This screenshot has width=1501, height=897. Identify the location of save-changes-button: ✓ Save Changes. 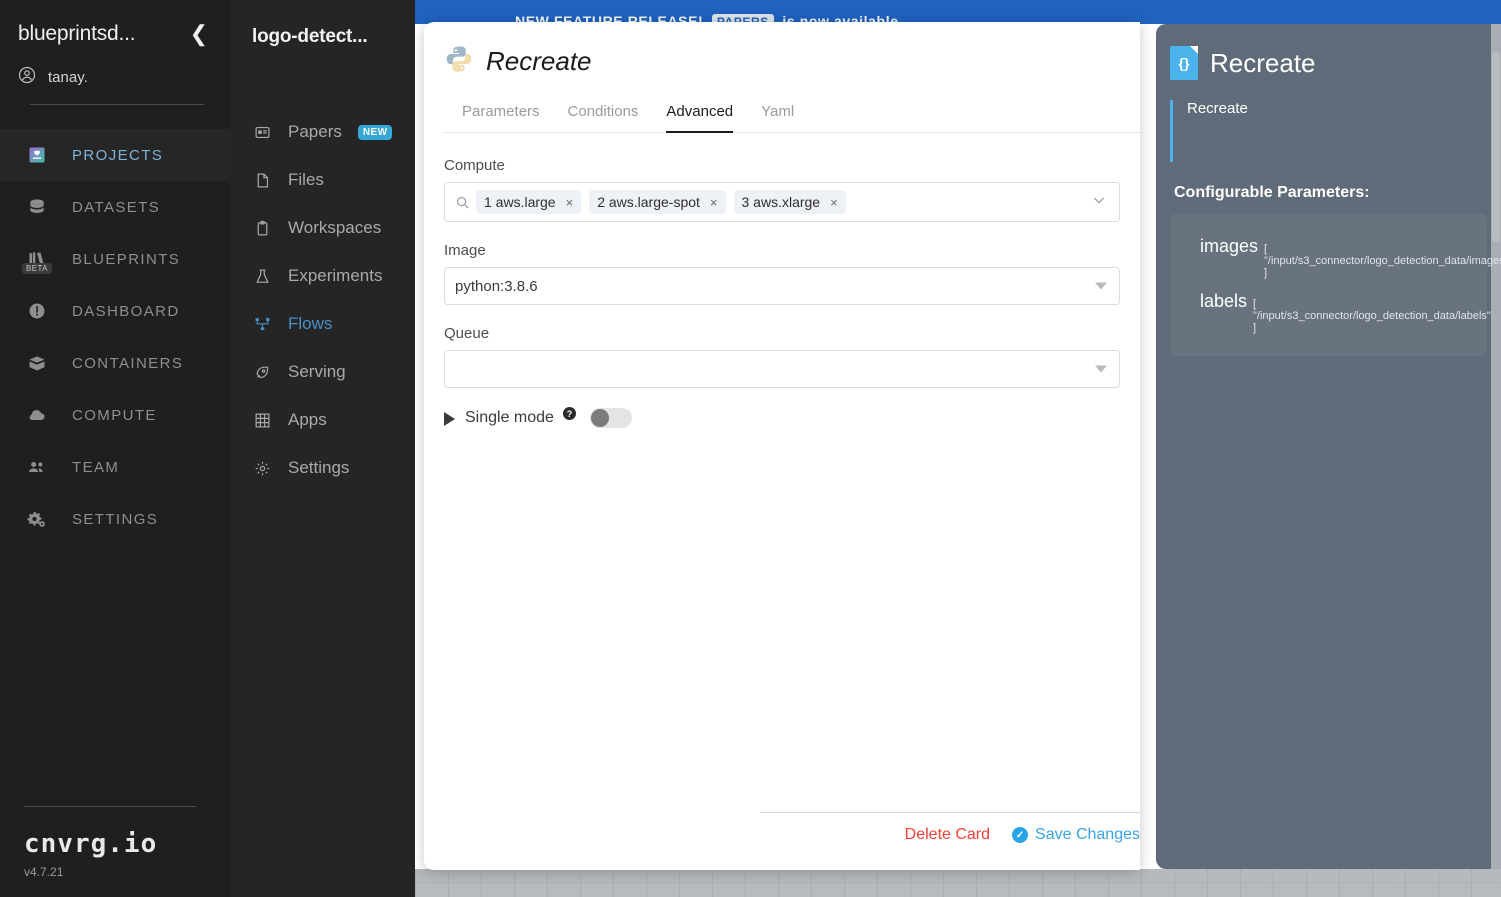
(1076, 835).